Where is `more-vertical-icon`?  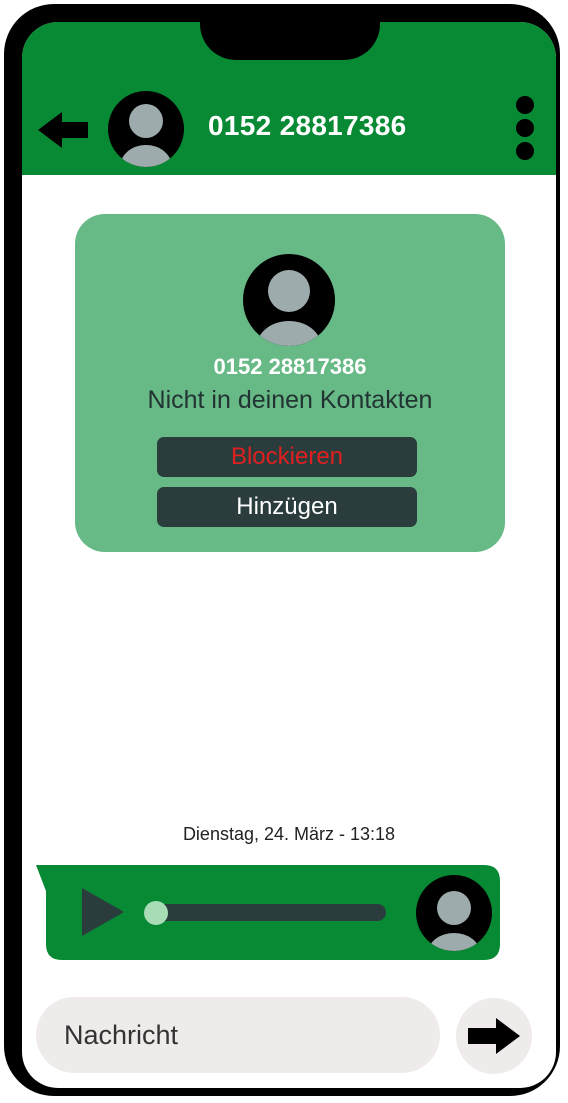
more-vertical-icon is located at coordinates (525, 128).